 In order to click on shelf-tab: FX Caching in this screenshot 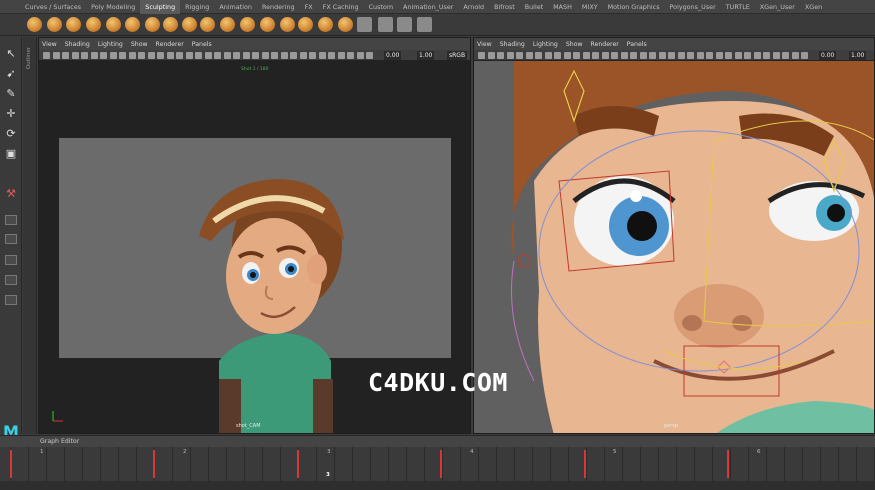, I will do `click(341, 7)`.